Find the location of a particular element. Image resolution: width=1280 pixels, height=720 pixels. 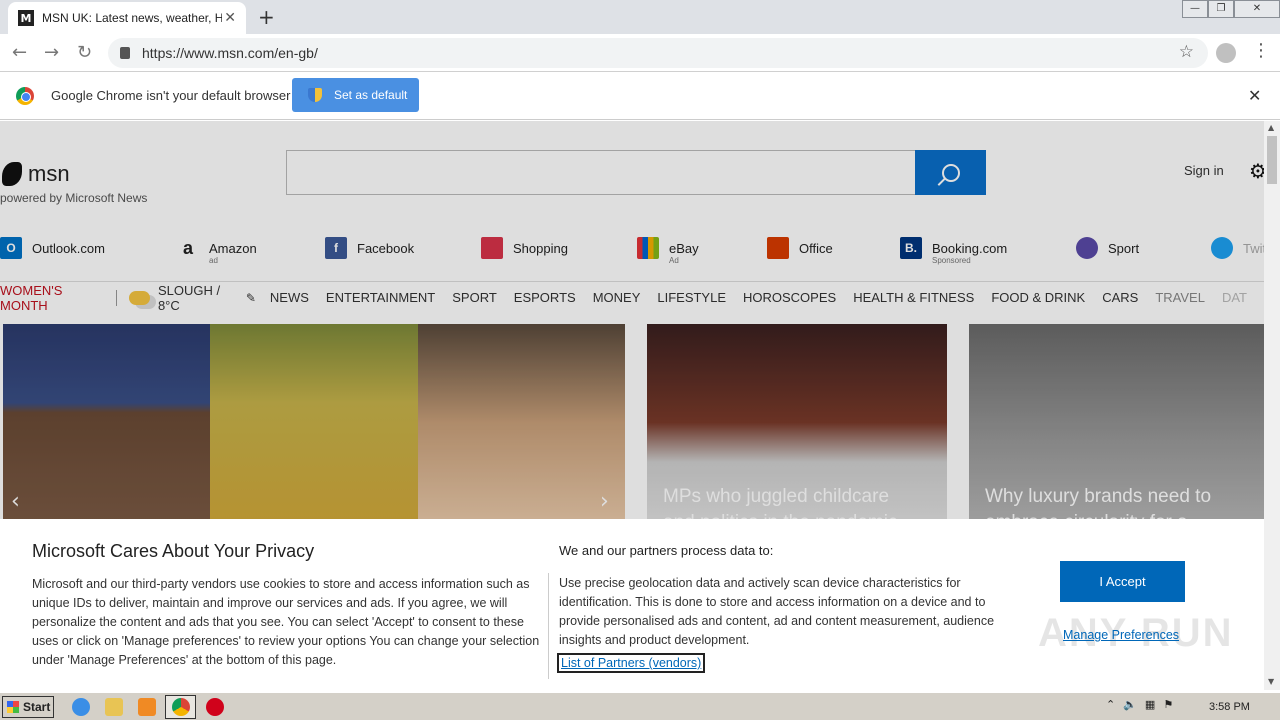

quicklink-ebay: eBay Ad is located at coordinates (668, 251).